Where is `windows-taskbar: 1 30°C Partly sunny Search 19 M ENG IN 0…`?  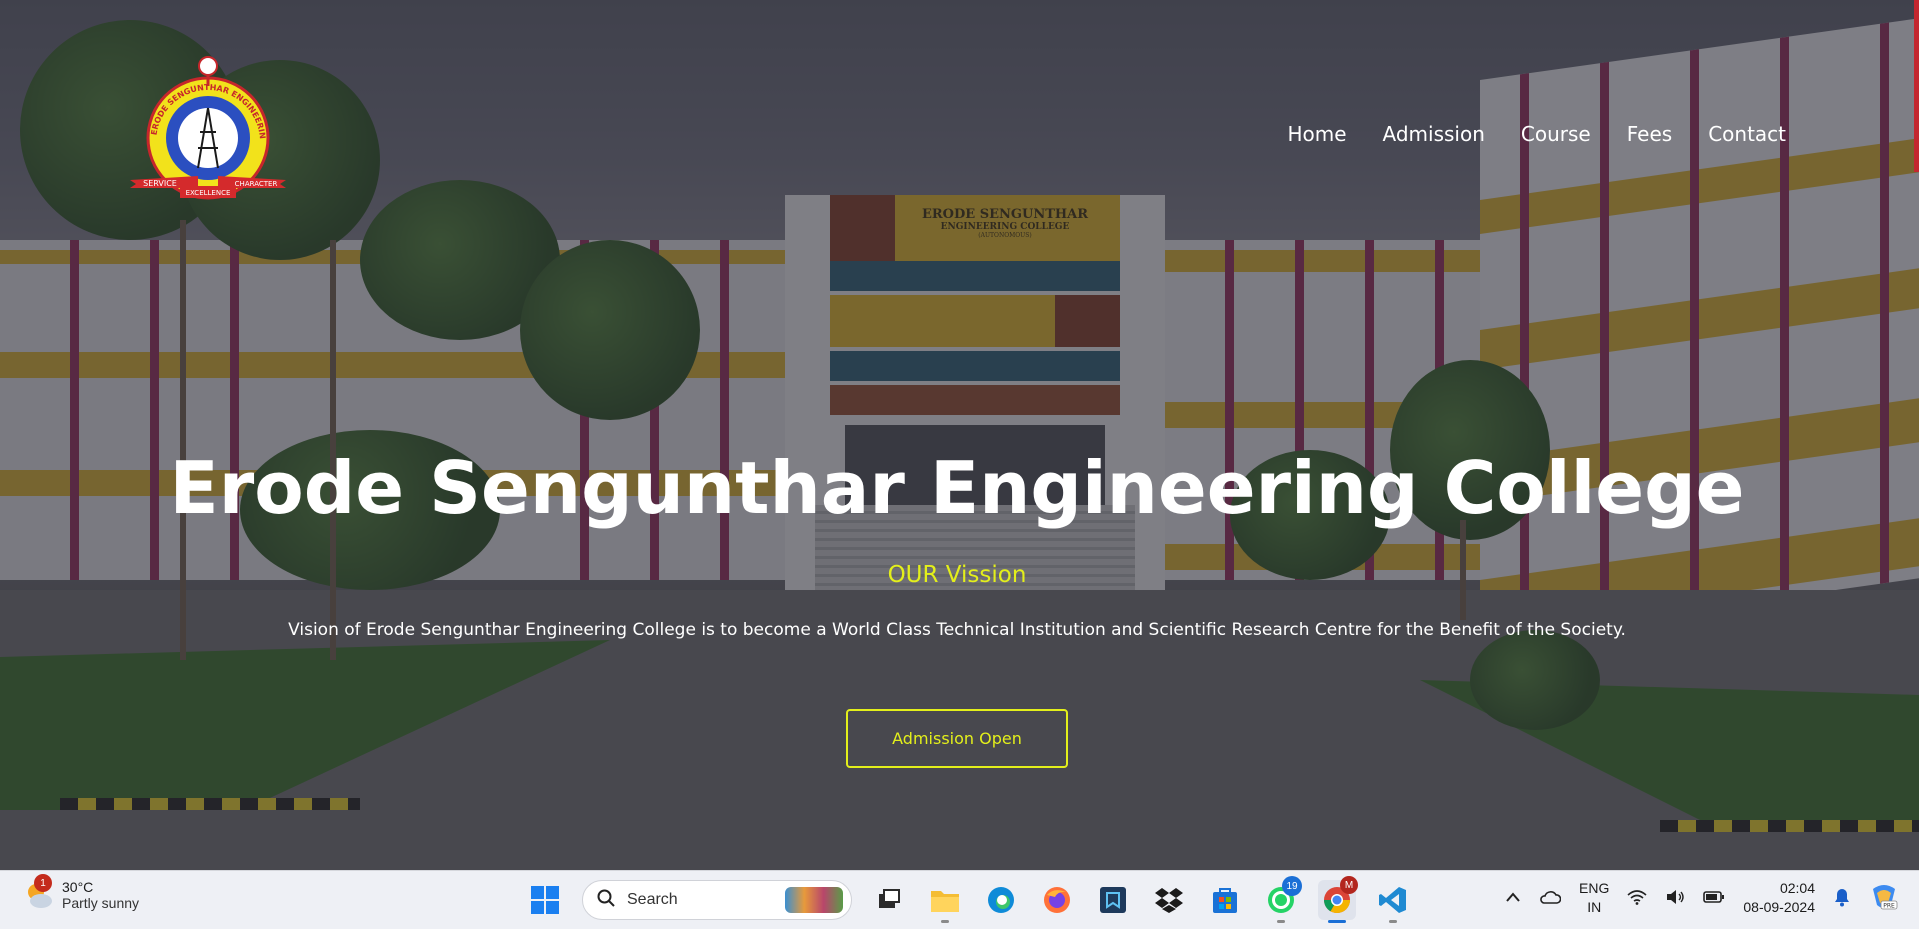 windows-taskbar: 1 30°C Partly sunny Search 19 M ENG IN 0… is located at coordinates (959, 899).